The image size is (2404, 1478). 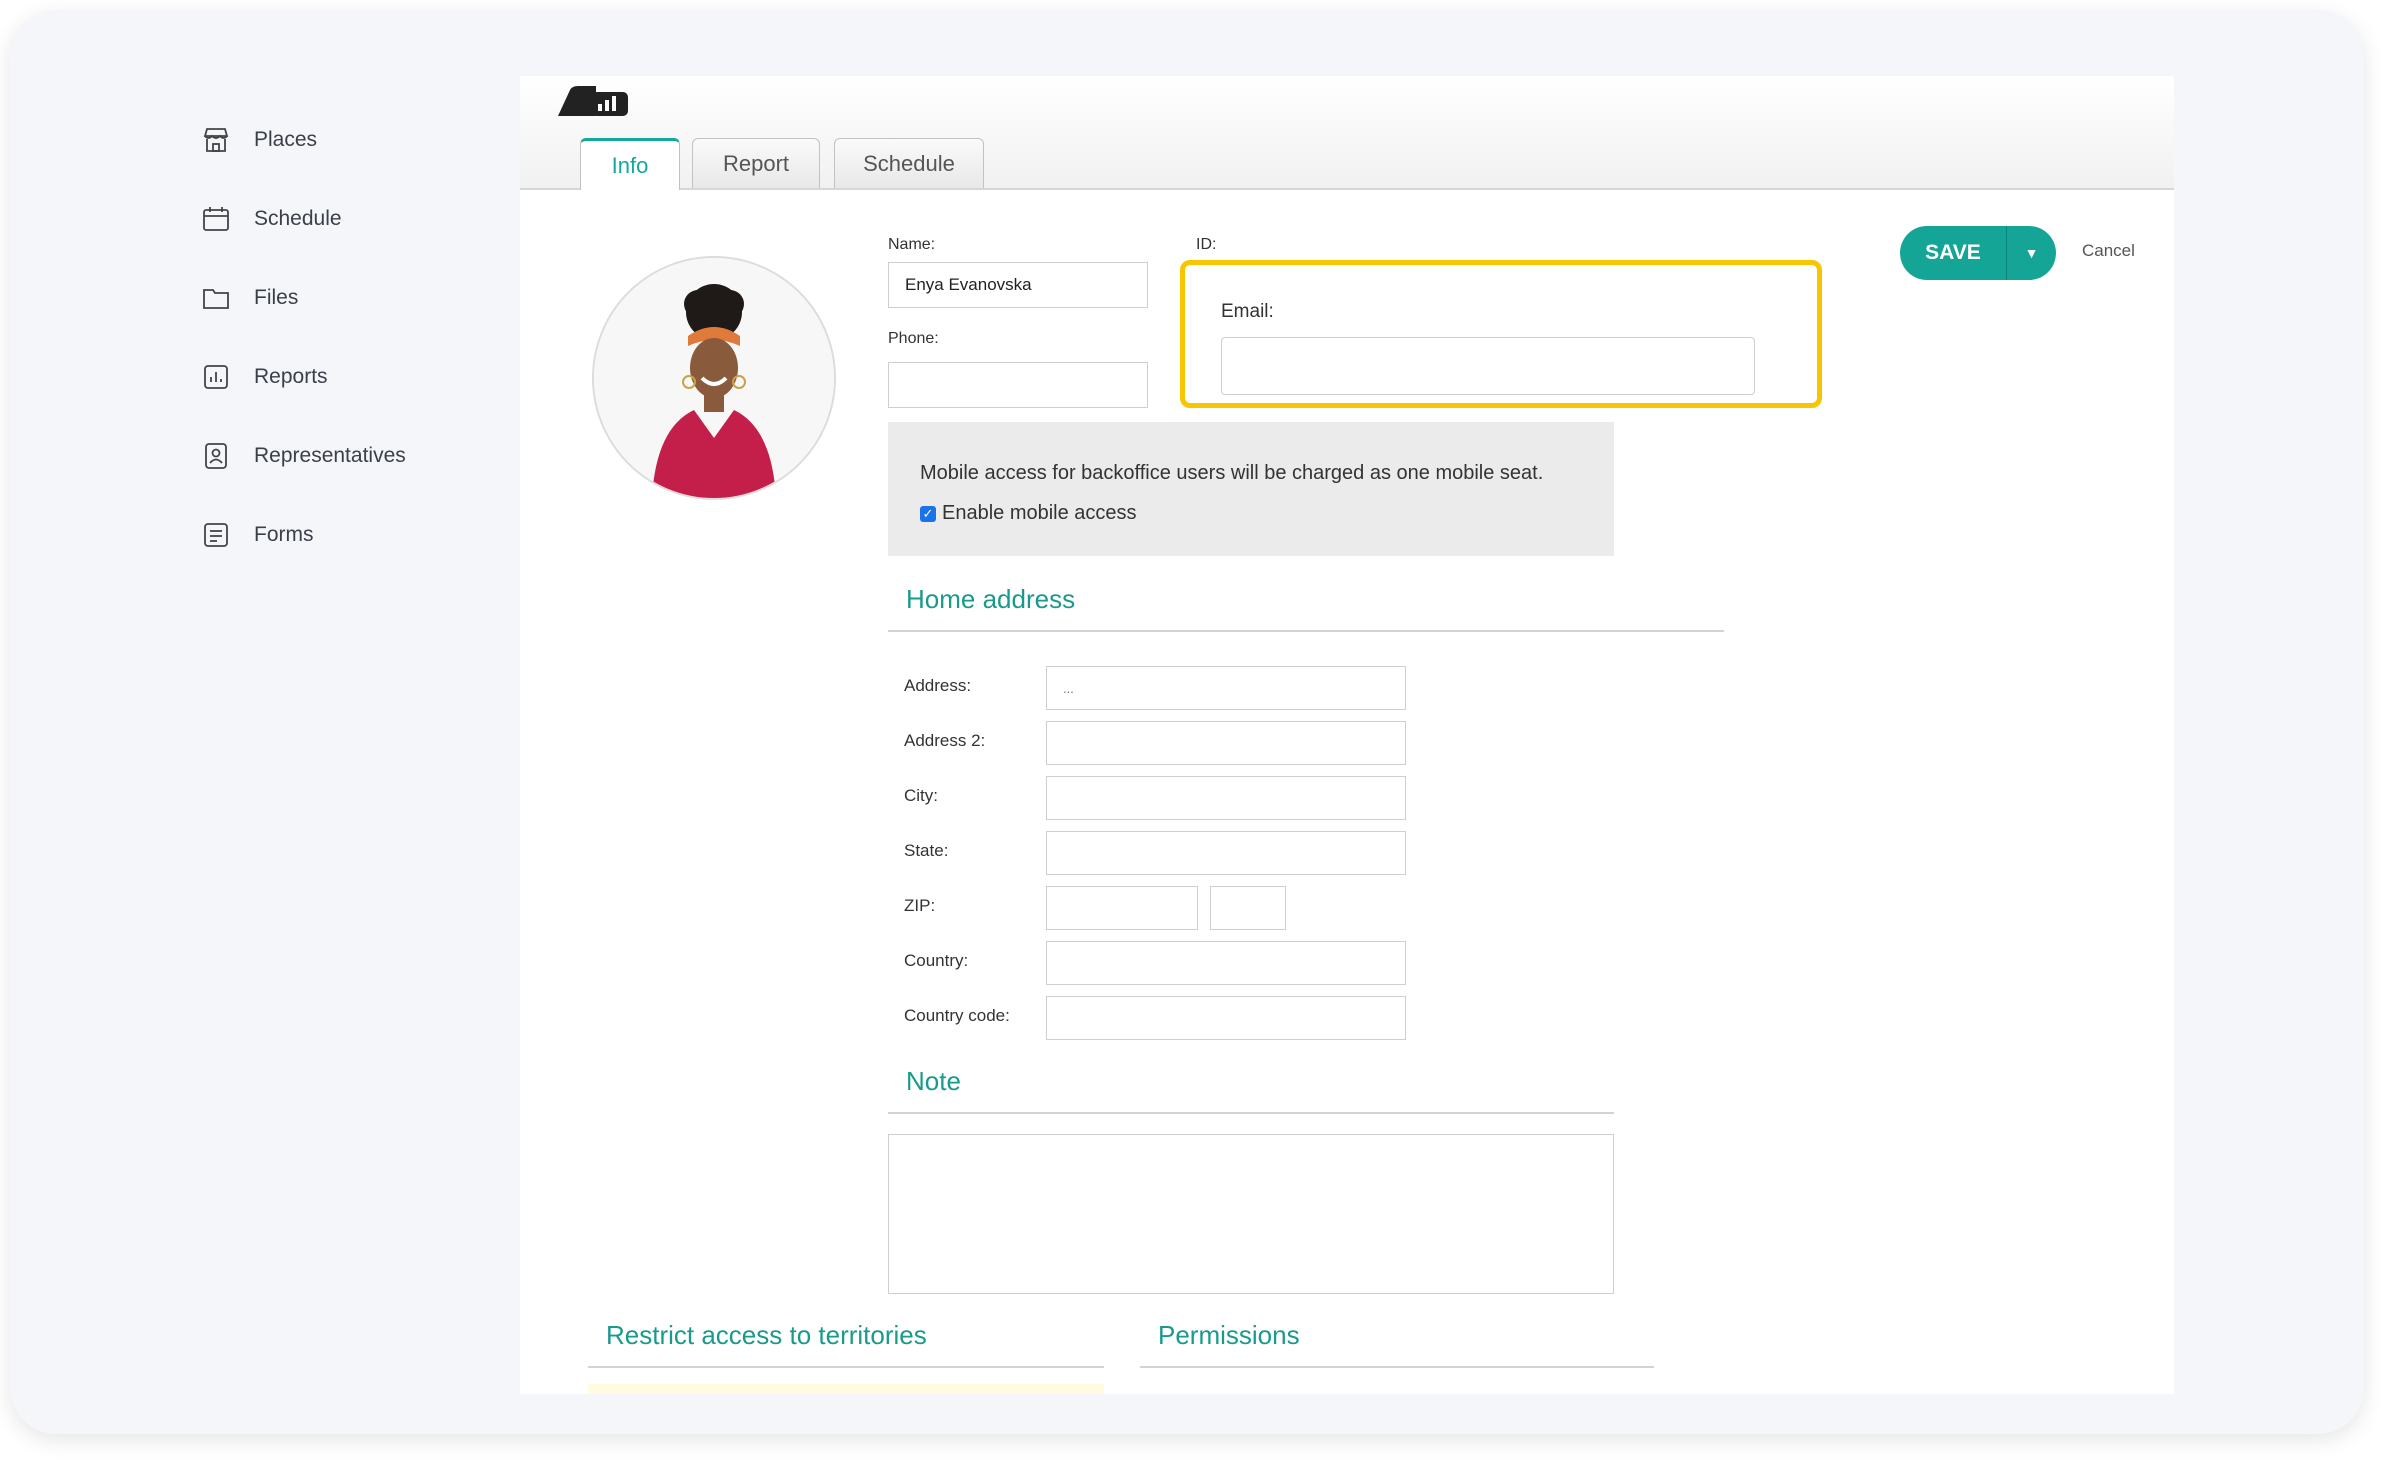 I want to click on sidebar-item-label: Reports, so click(x=291, y=376).